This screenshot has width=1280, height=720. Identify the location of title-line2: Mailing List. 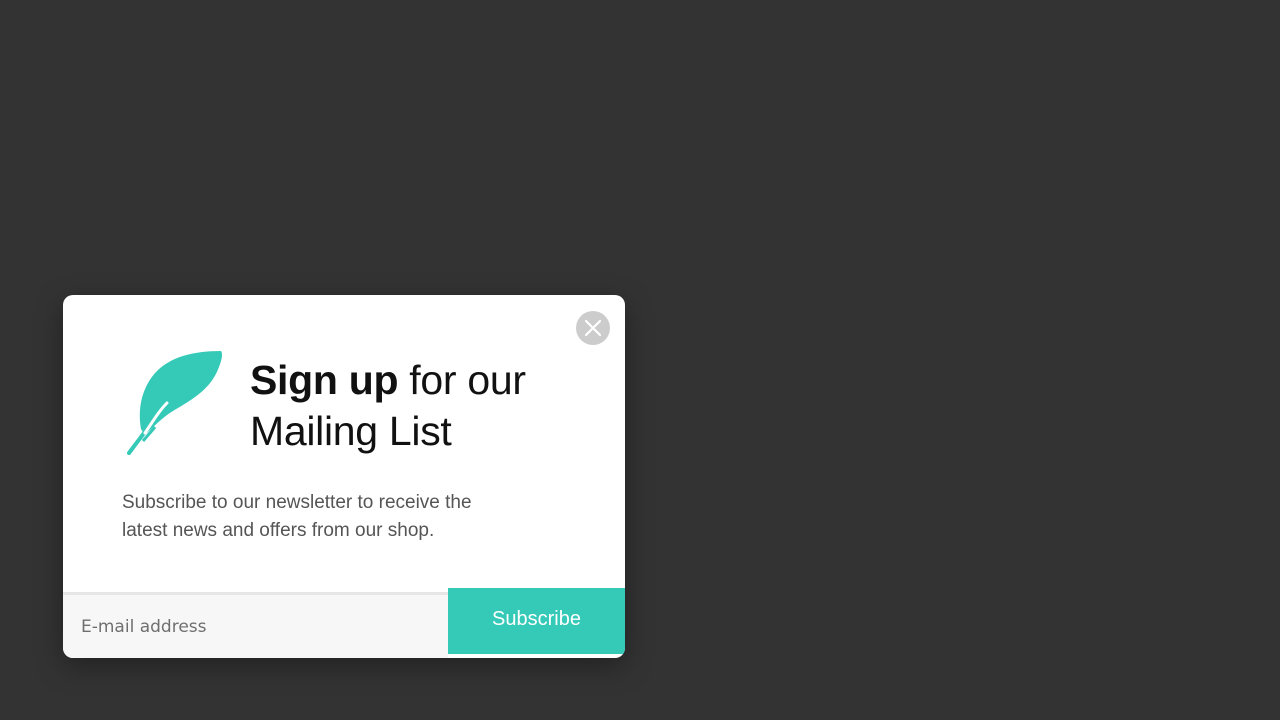
(351, 431).